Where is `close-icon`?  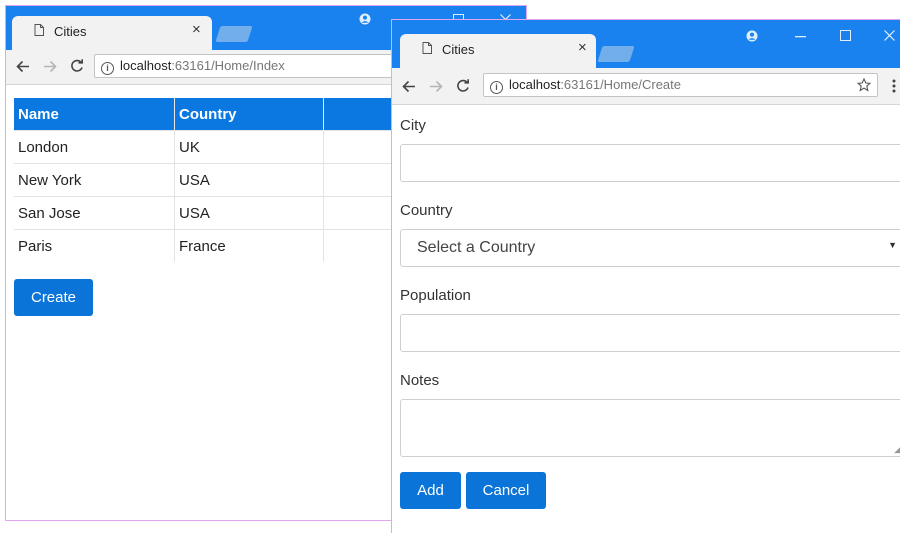 close-icon is located at coordinates (889, 35).